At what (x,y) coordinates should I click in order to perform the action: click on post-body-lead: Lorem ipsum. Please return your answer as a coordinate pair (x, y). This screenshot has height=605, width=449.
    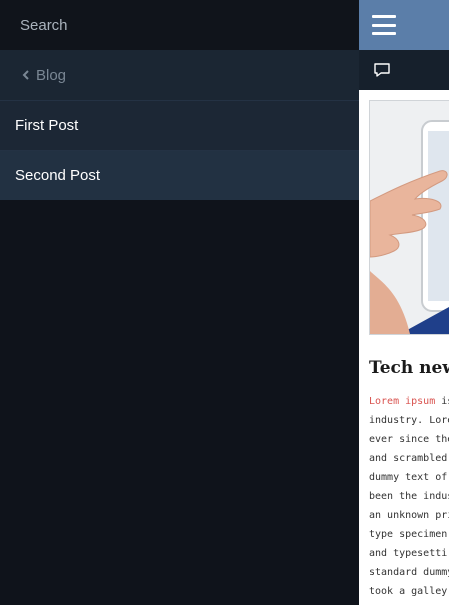
    Looking at the image, I should click on (402, 401).